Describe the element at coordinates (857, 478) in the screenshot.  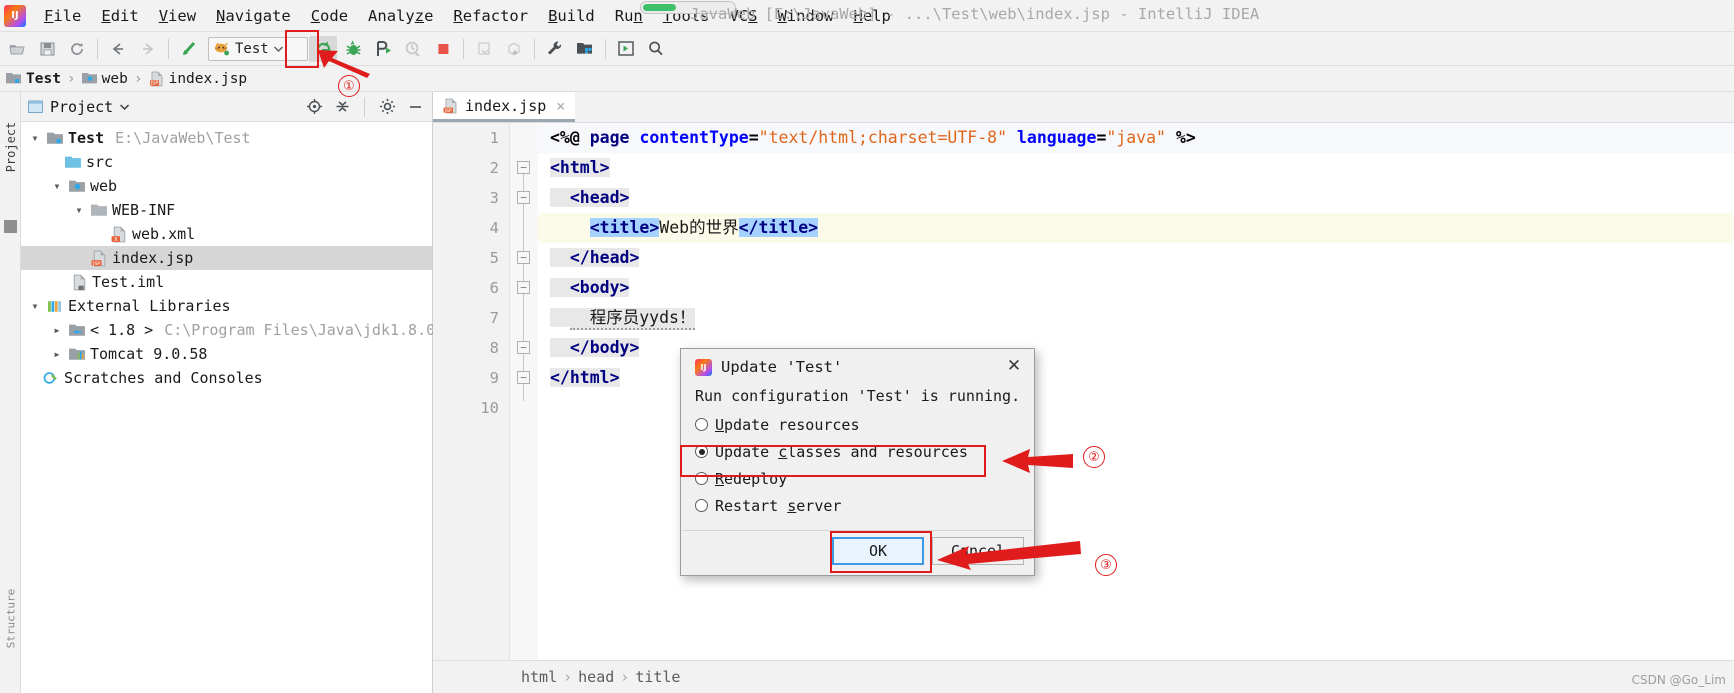
I see `radio-redeploy: Redeploy` at that location.